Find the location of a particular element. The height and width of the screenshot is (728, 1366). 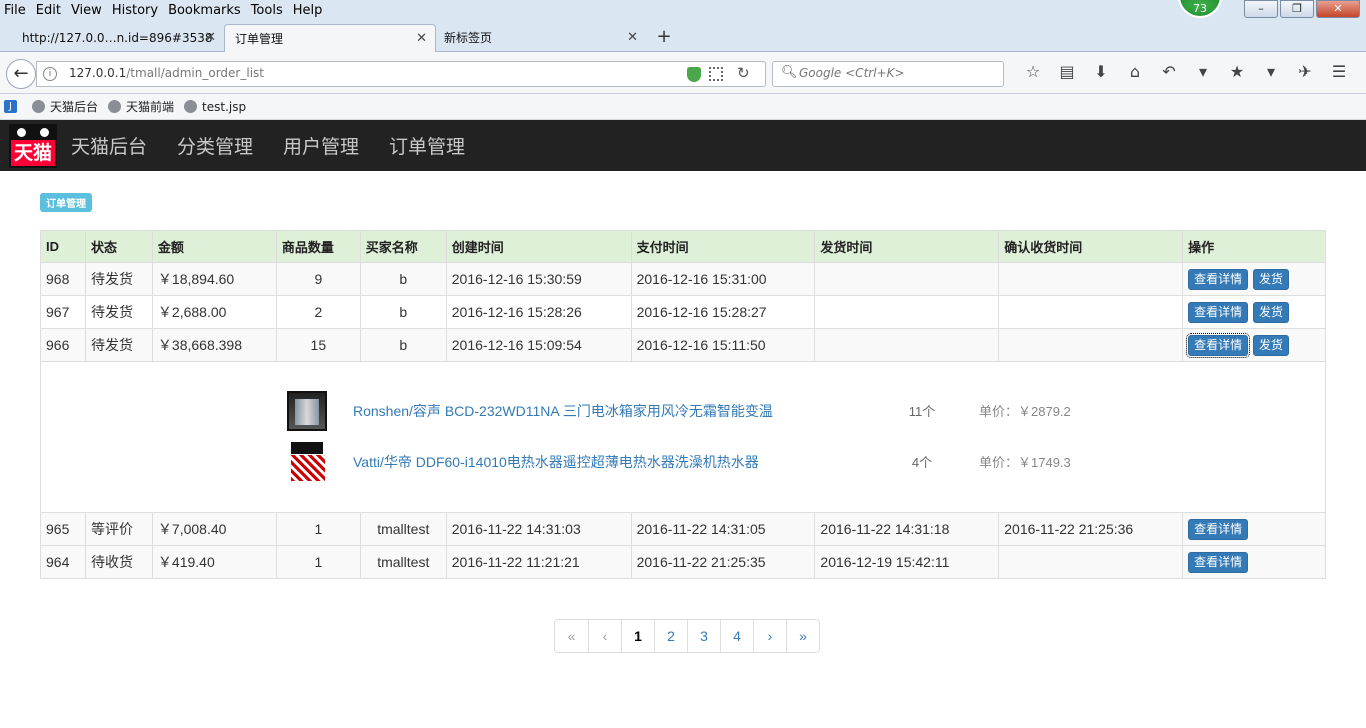

nav-brand: 天猫后台 is located at coordinates (109, 145).